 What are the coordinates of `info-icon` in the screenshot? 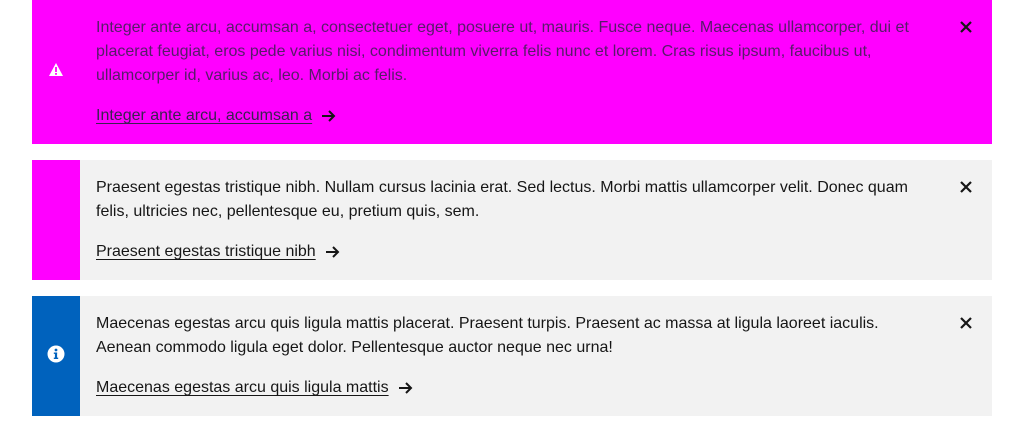 It's located at (56, 356).